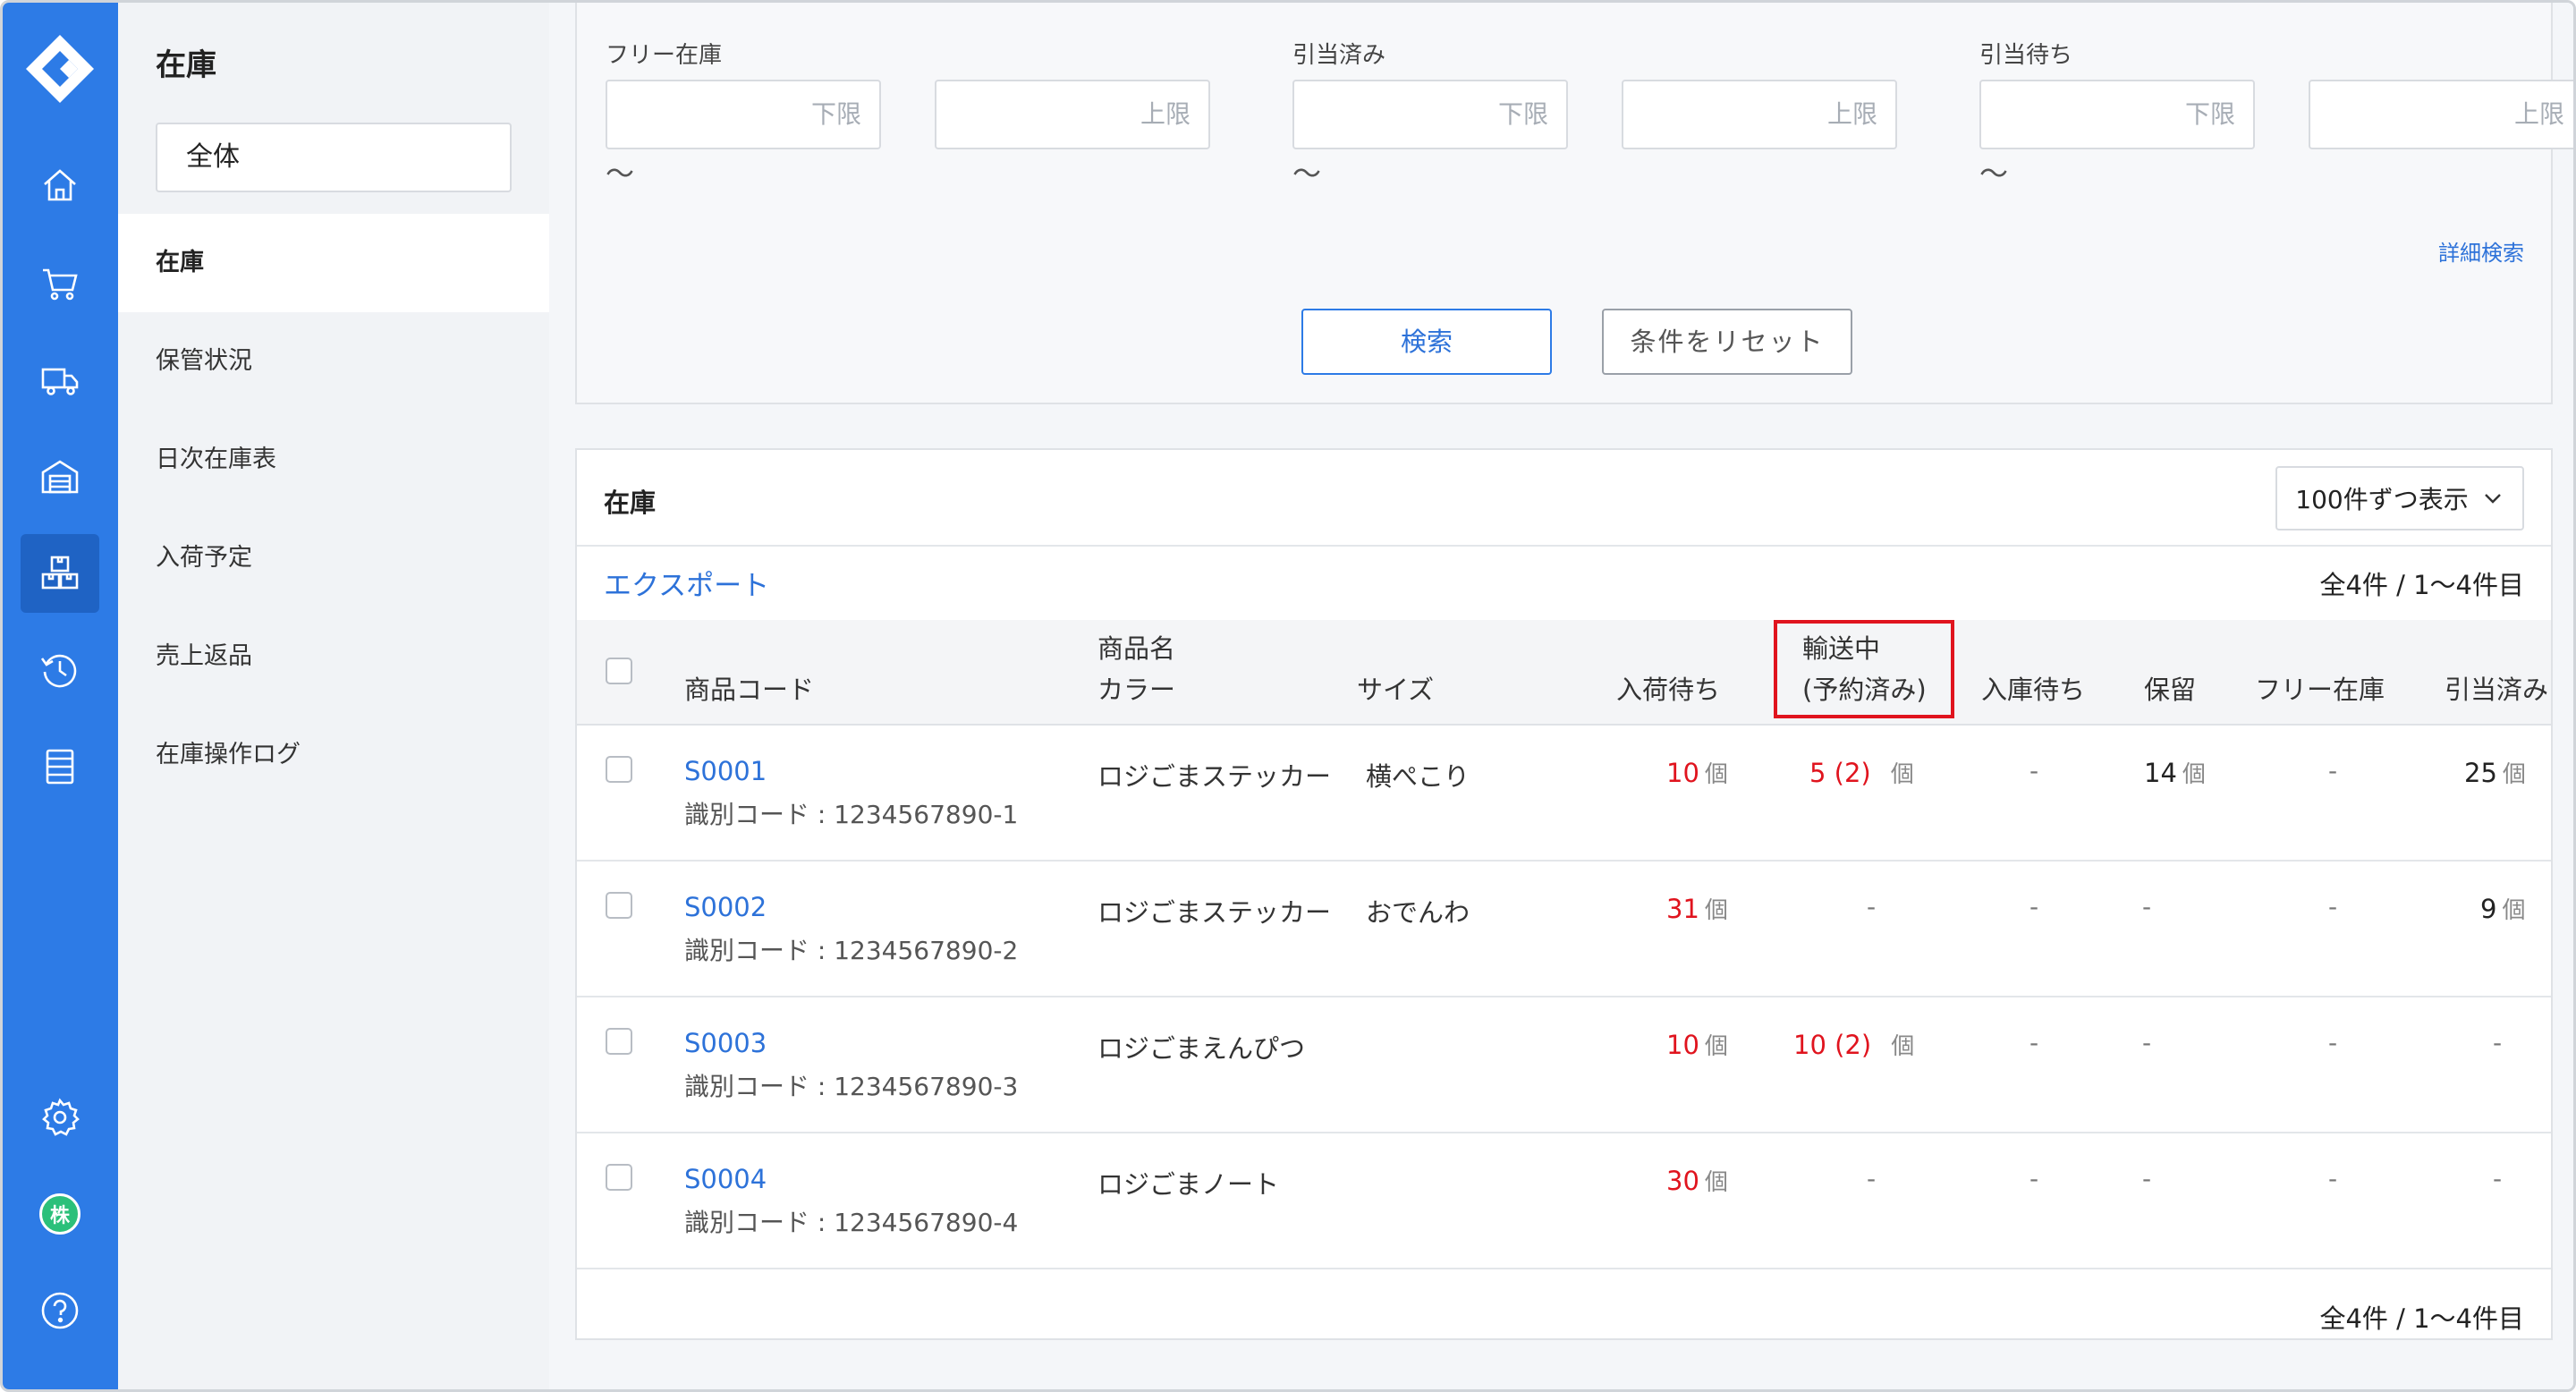 The height and width of the screenshot is (1392, 2576). What do you see at coordinates (619, 671) in the screenshot?
I see `select-all-checkbox` at bounding box center [619, 671].